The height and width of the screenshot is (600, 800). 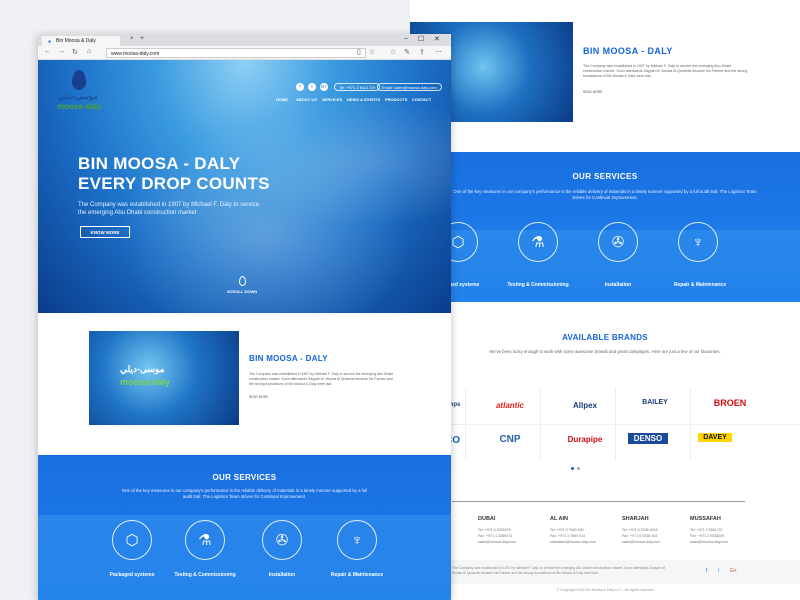 I want to click on reading-view-icon: ▯, so click(x=359, y=52).